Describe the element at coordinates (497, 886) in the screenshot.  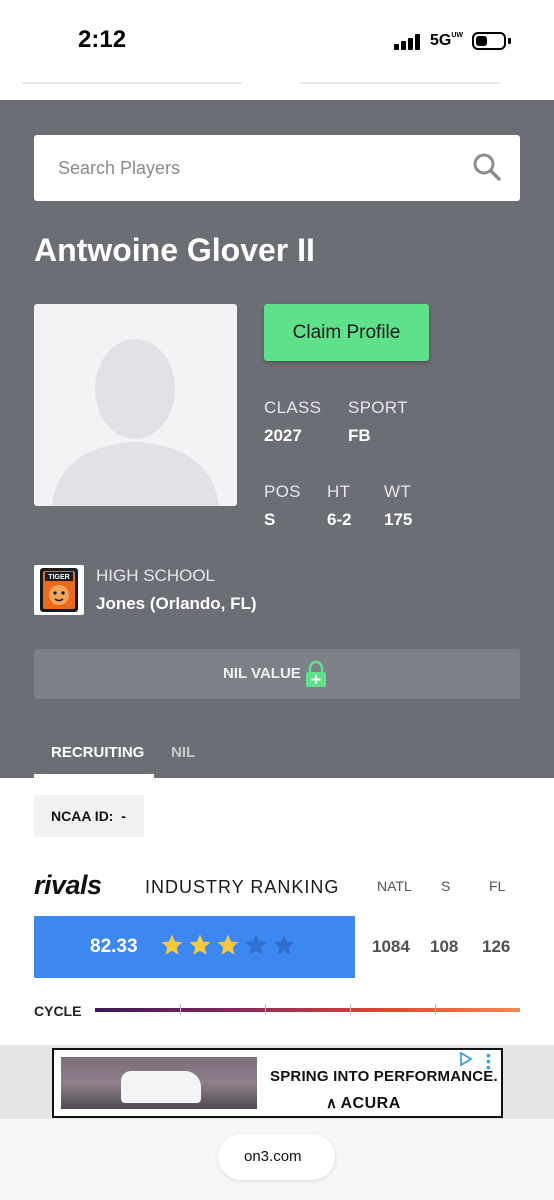
I see `state-column-header: FL` at that location.